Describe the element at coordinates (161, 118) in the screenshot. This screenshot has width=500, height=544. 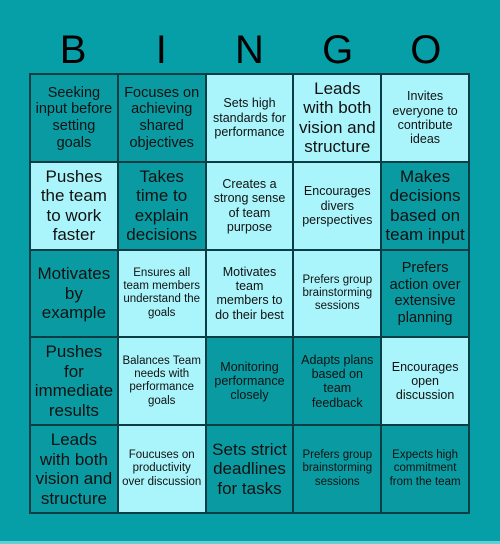
I see `bingo-cell: Focuses on achieving shared objectives` at that location.